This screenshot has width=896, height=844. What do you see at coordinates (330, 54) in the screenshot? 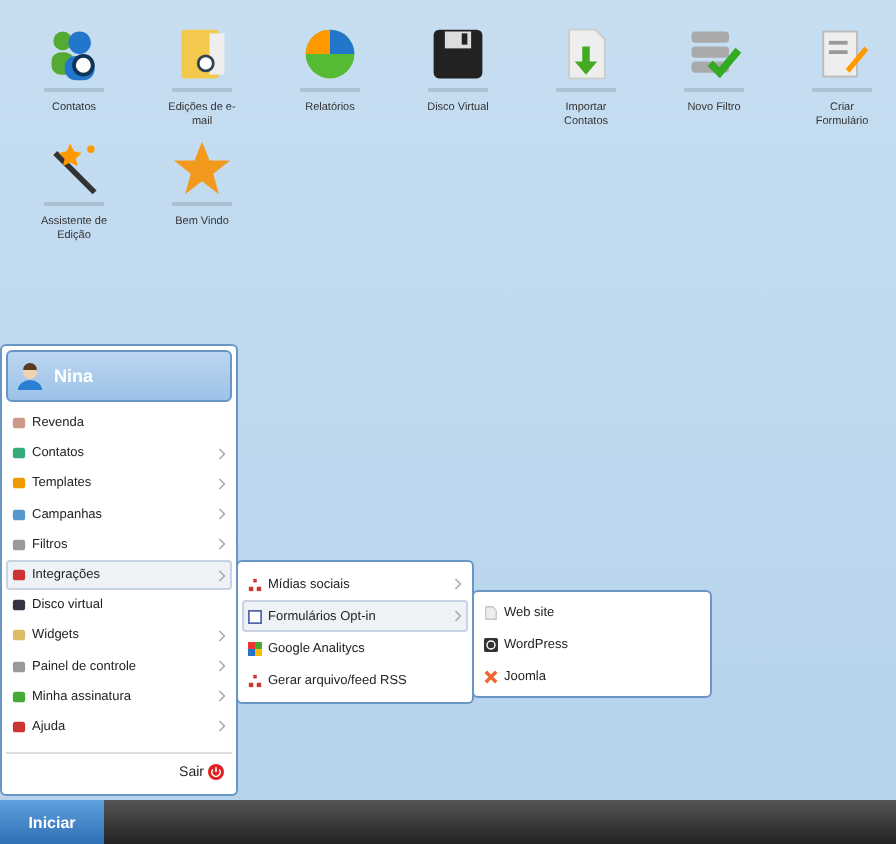
I see `pie-chart-icon` at bounding box center [330, 54].